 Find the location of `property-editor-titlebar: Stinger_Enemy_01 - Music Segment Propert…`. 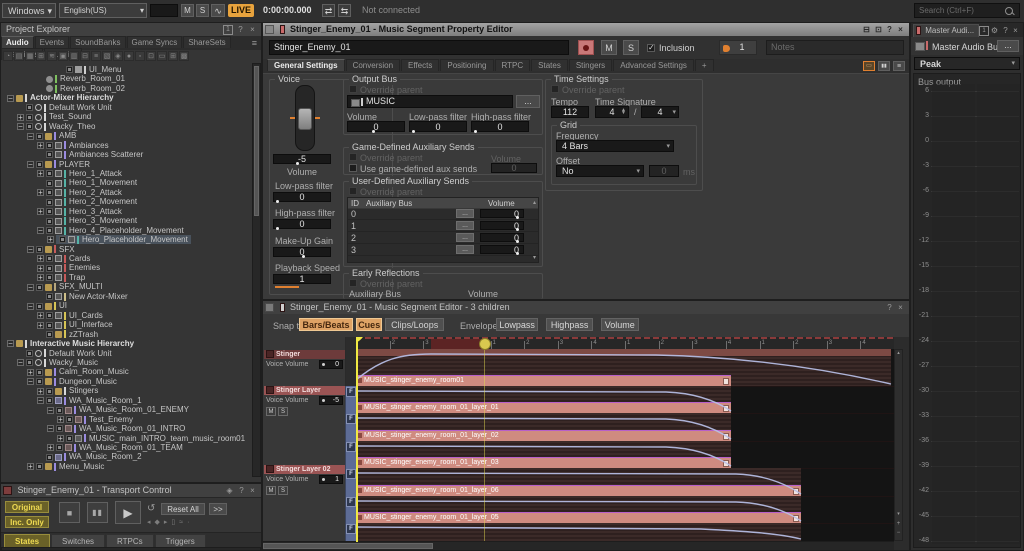

property-editor-titlebar: Stinger_Enemy_01 - Music Segment Propert… is located at coordinates (586, 30).